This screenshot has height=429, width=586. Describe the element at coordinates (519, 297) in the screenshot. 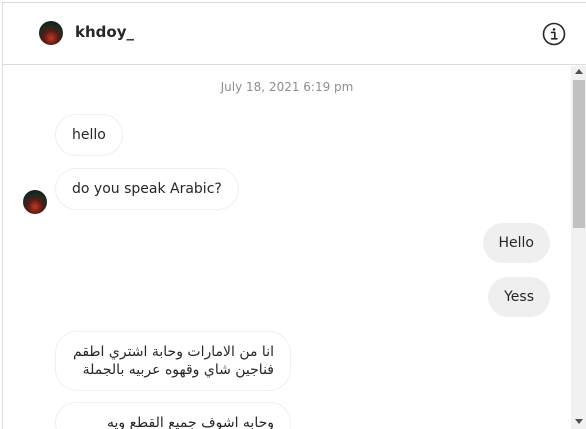

I see `outgoing-message: Yess` at that location.